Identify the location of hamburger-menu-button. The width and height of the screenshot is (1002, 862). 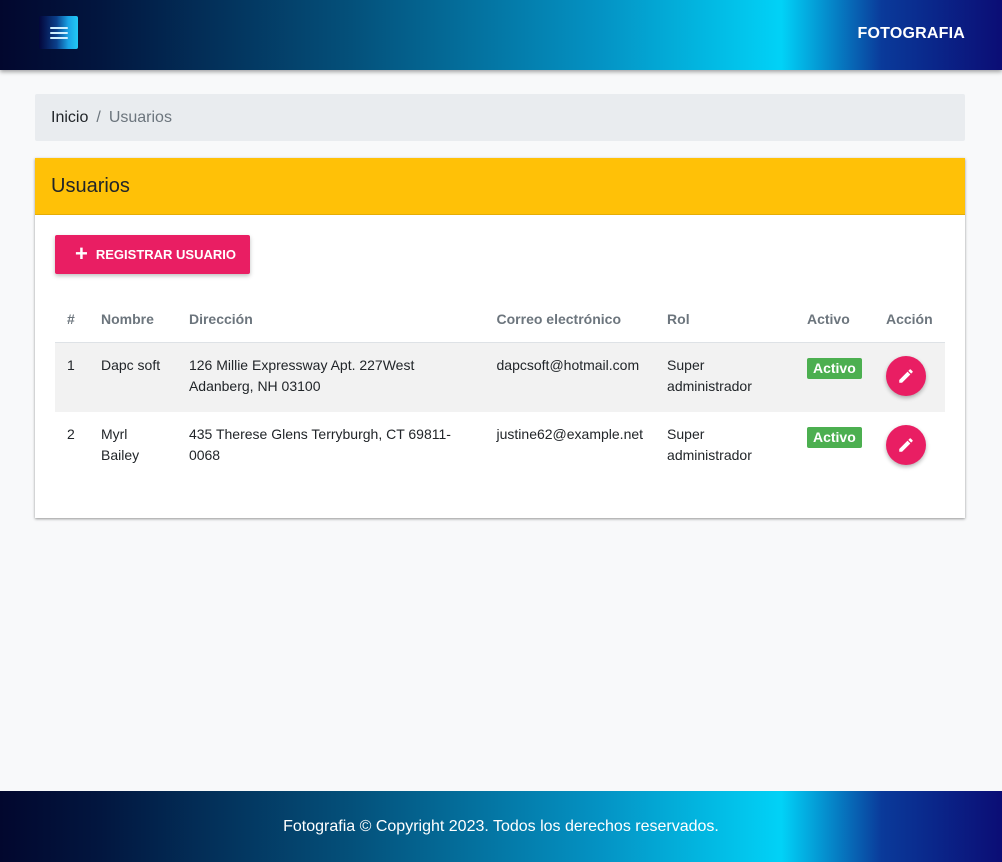
(58, 32).